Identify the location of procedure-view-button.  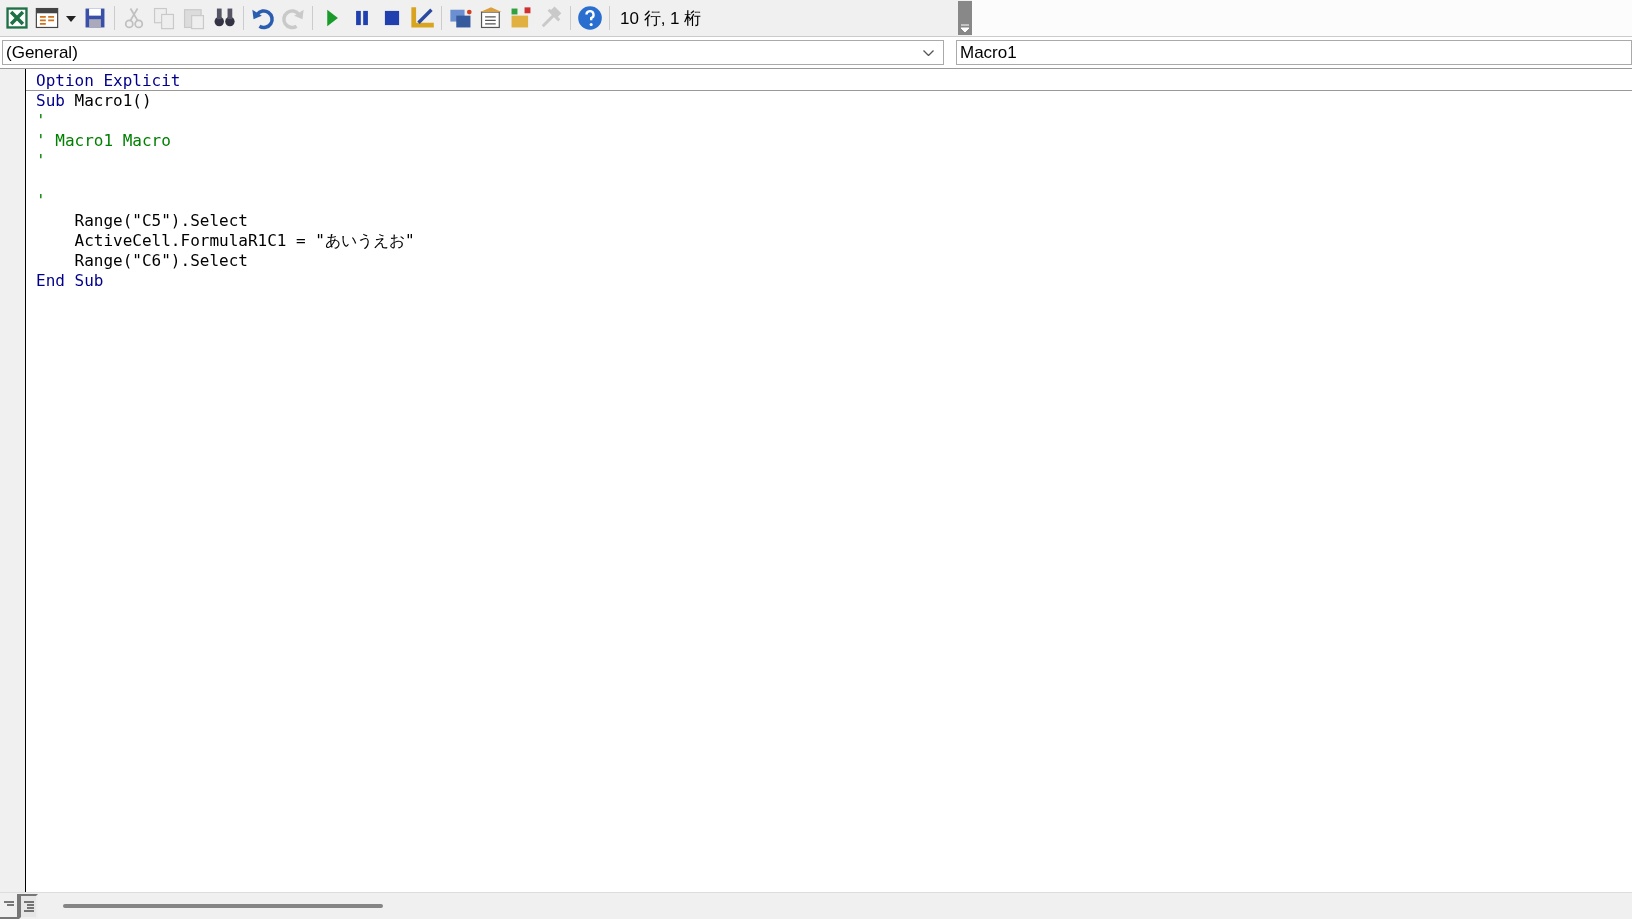
(9, 906).